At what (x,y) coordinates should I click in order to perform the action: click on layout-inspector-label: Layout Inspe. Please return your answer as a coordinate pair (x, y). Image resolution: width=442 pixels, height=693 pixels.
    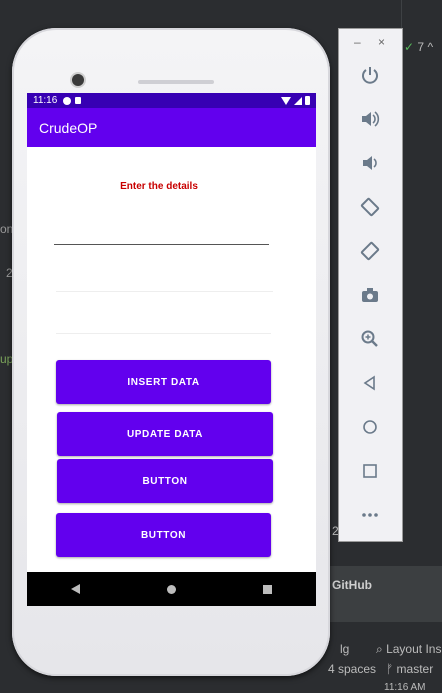
    Looking at the image, I should click on (414, 649).